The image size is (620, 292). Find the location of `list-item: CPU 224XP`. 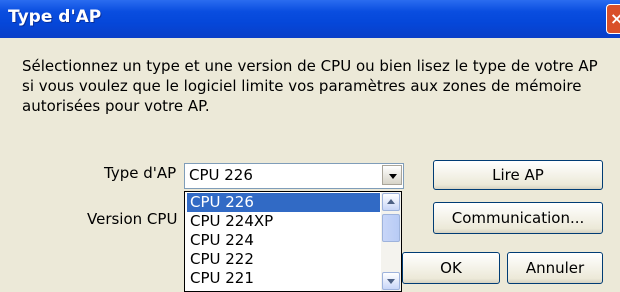

list-item: CPU 224XP is located at coordinates (283, 221).